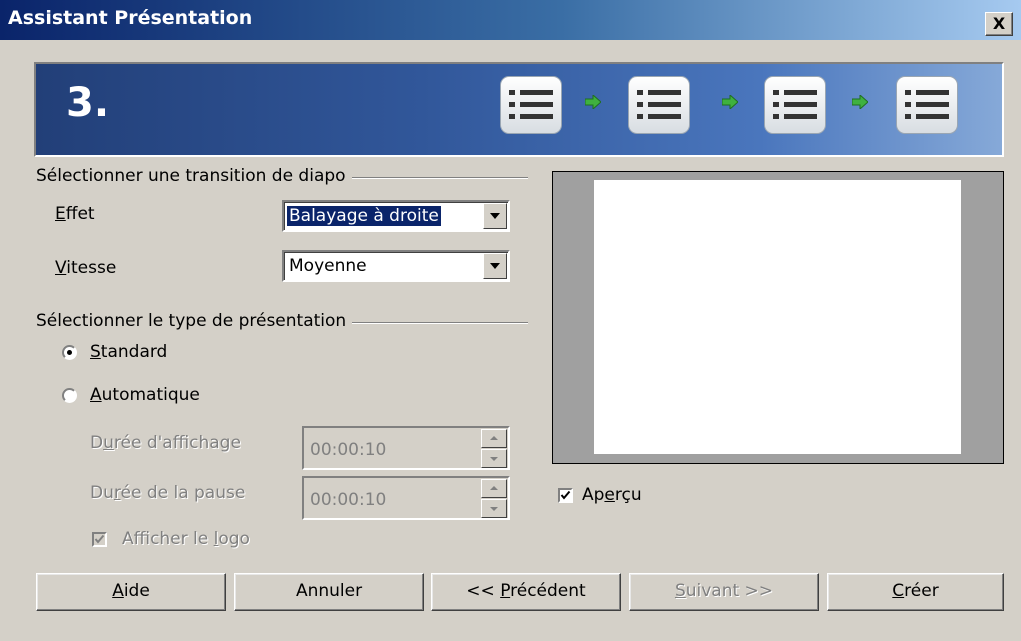 The width and height of the screenshot is (1021, 641). Describe the element at coordinates (724, 592) in the screenshot. I see `next-button: Suivant >>` at that location.